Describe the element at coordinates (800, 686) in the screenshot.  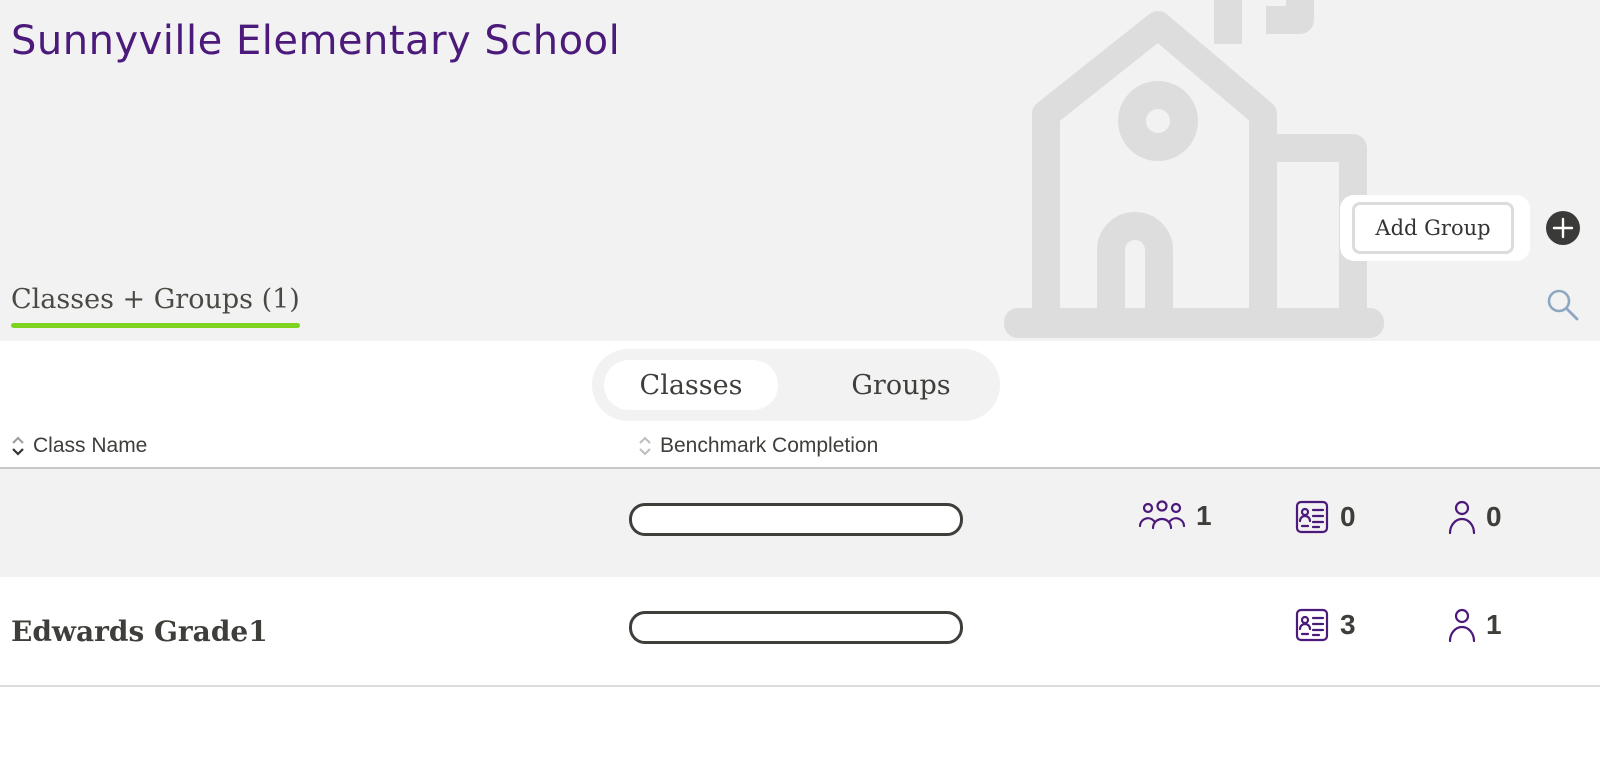
I see `row-divider` at that location.